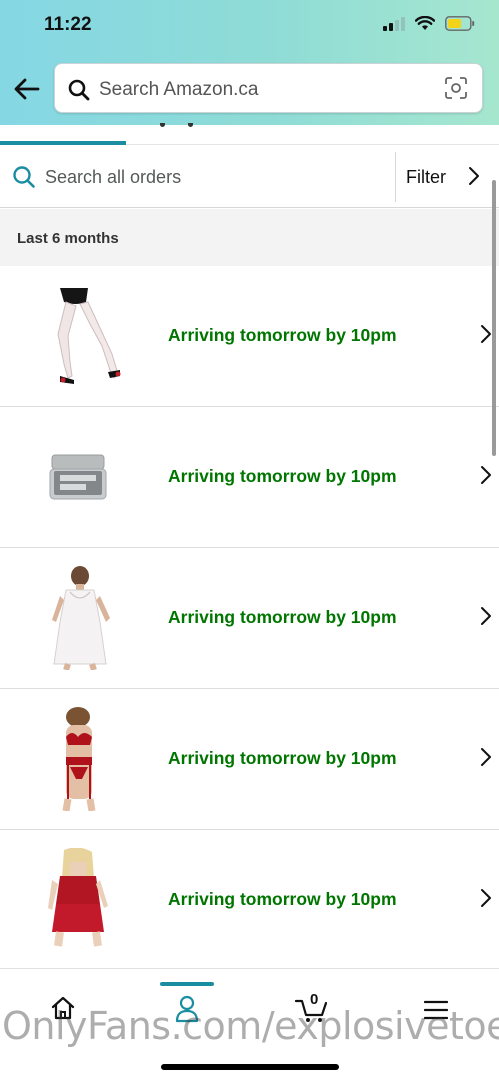  Describe the element at coordinates (268, 88) in the screenshot. I see `amazon-search-bar: Search Amazon.ca` at that location.